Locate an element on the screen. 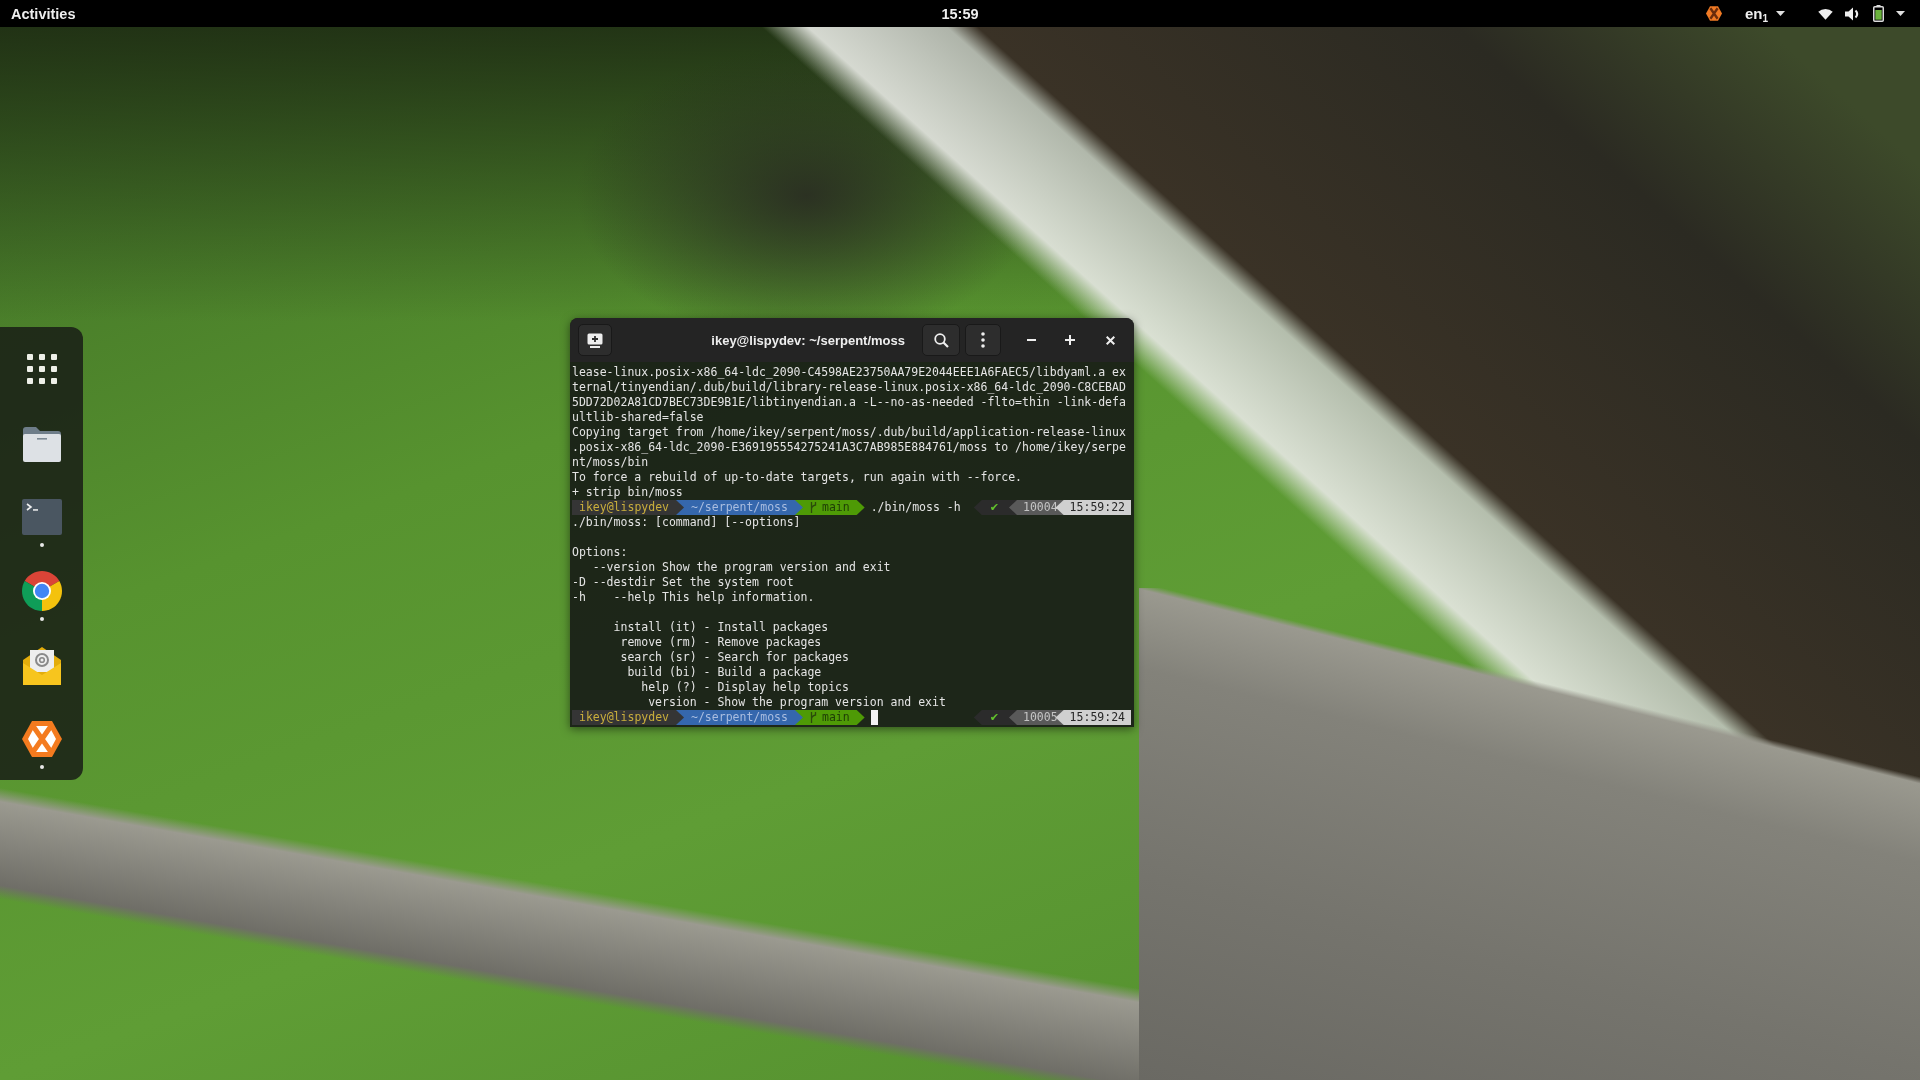 The image size is (1920, 1080). terminal-line: nt/moss/bin is located at coordinates (610, 462).